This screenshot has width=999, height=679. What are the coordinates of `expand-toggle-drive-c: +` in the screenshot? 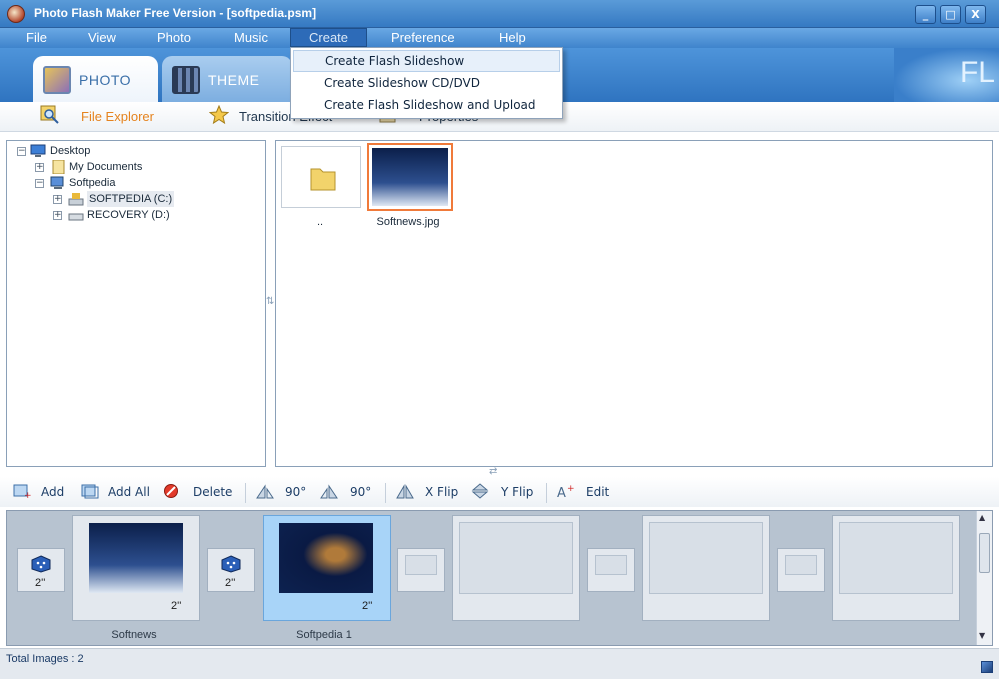 It's located at (57, 199).